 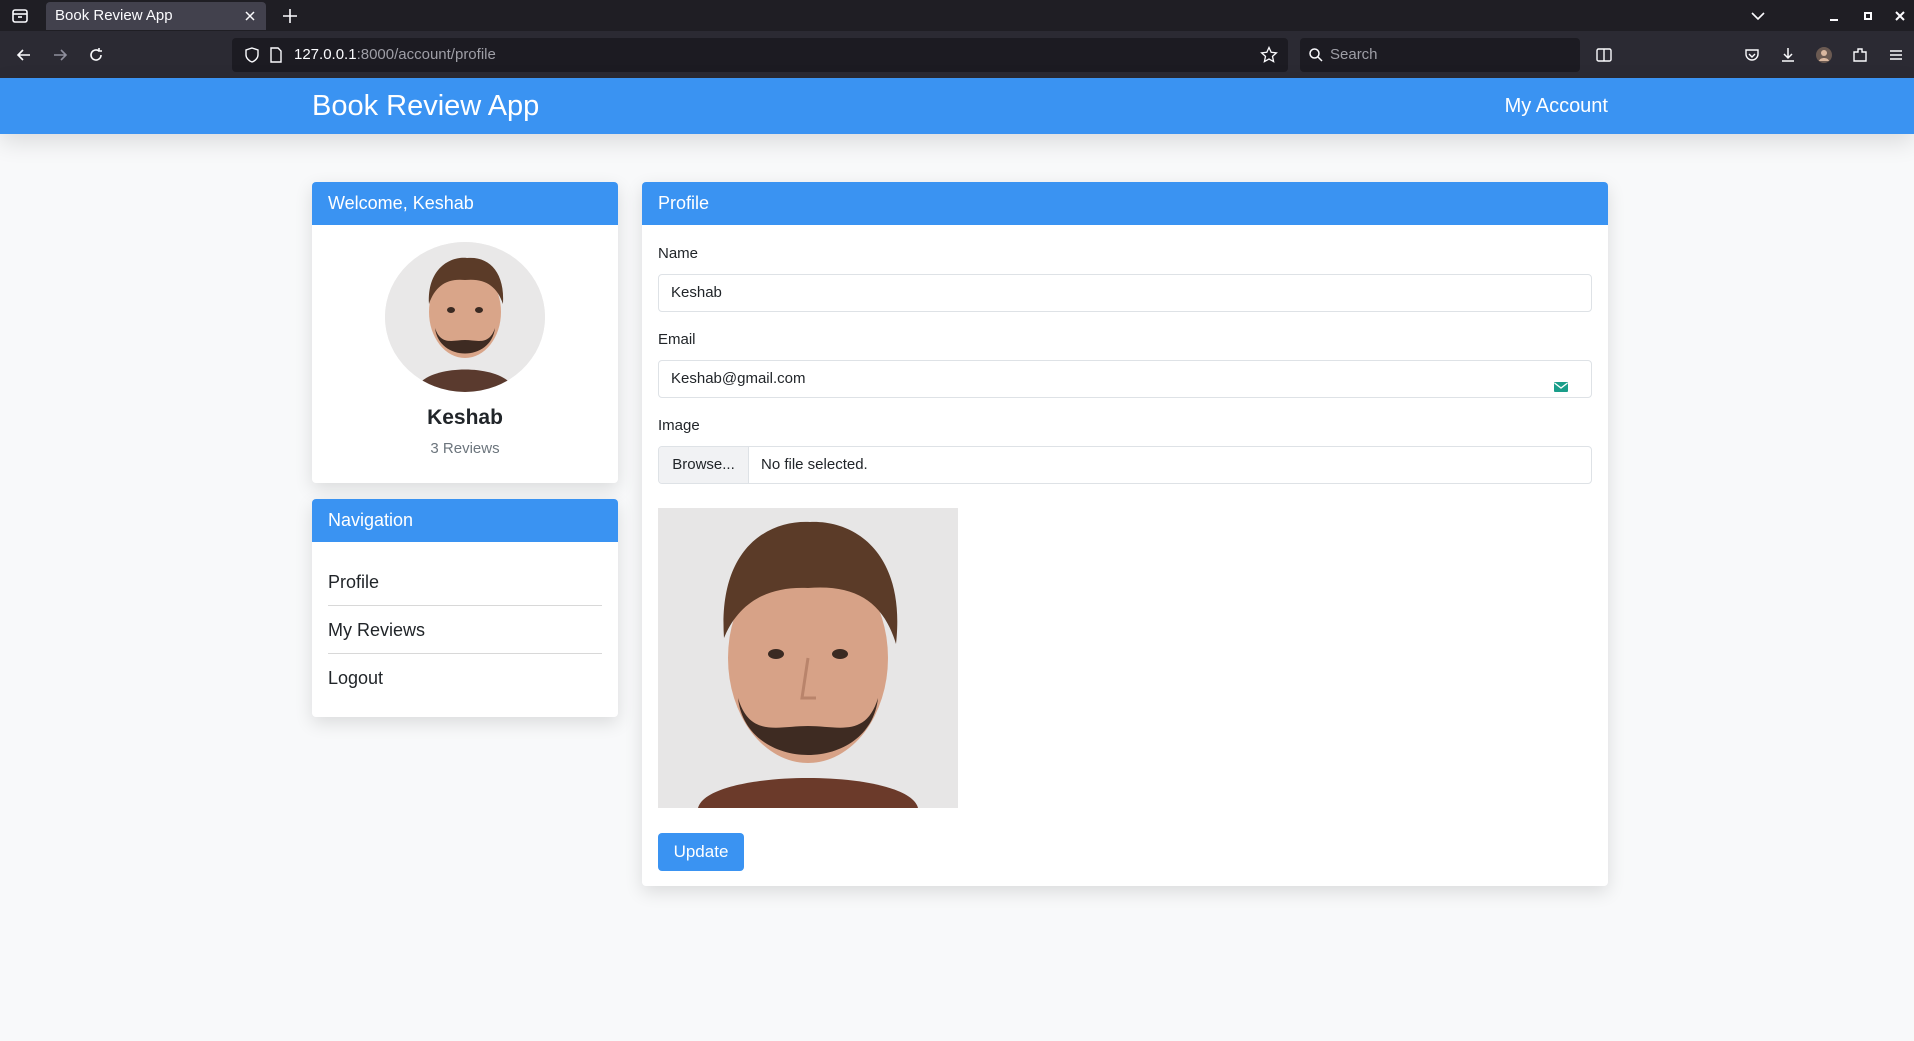 What do you see at coordinates (760, 55) in the screenshot?
I see `address-bar: 127.0.0.1:8000/account/profile` at bounding box center [760, 55].